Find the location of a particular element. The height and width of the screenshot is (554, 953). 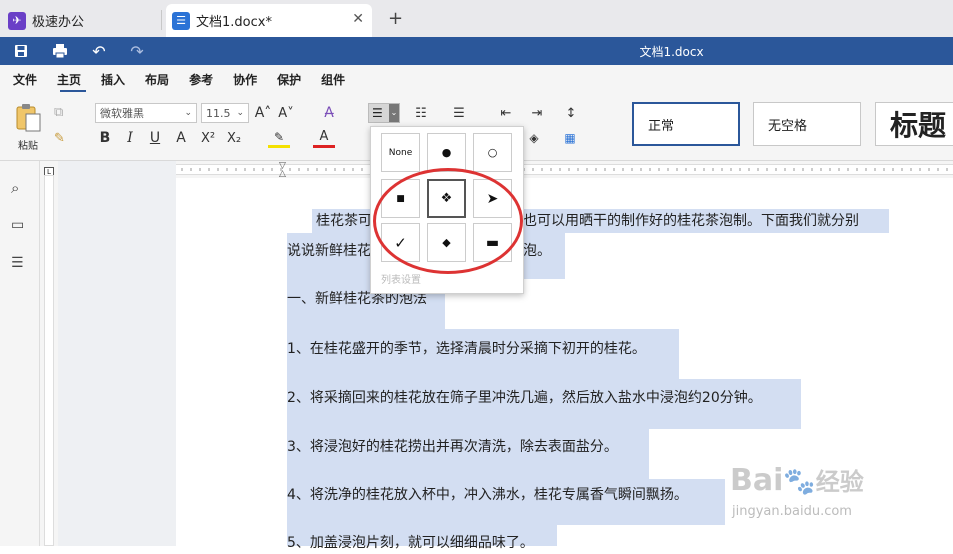

paw-icon: 🐾 is located at coordinates (799, 482).